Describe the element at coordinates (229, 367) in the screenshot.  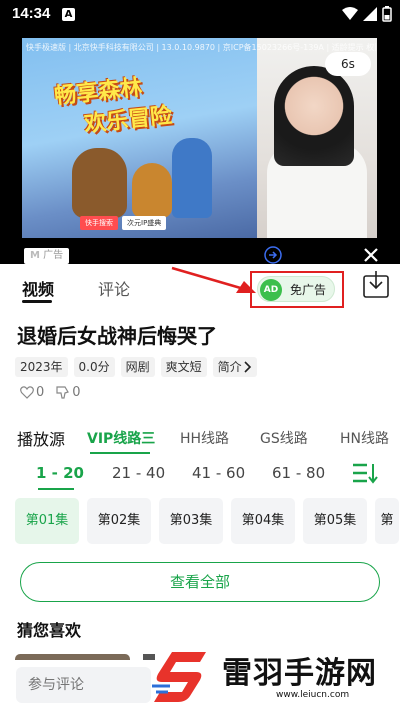
I see `intro-label: 简介` at that location.